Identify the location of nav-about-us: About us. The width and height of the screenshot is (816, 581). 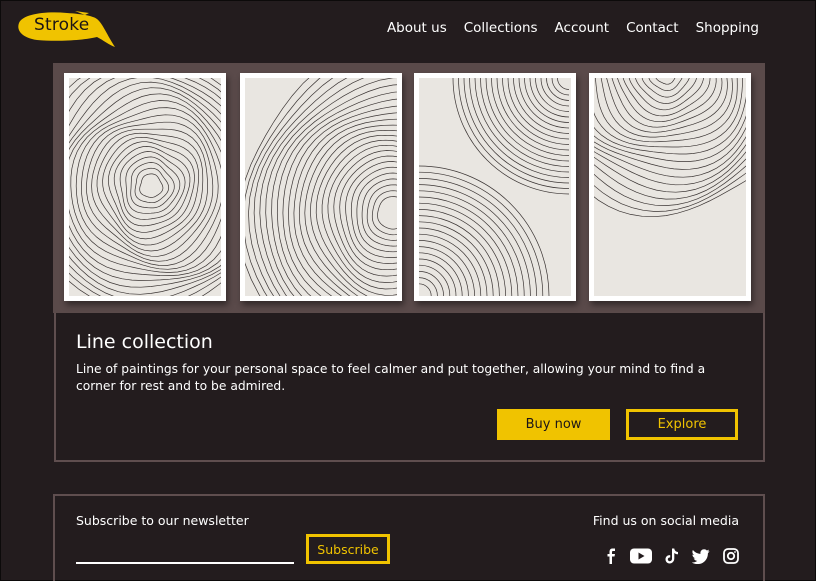
(417, 28).